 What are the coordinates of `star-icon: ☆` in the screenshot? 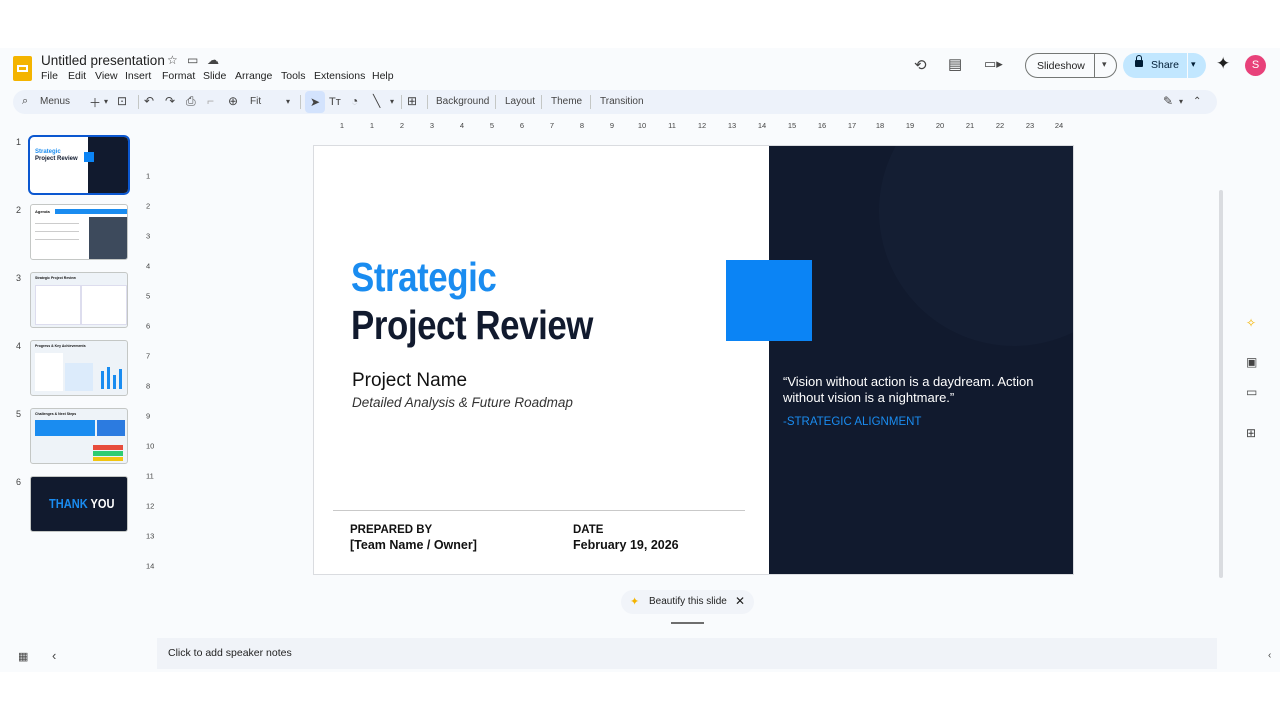 It's located at (172, 60).